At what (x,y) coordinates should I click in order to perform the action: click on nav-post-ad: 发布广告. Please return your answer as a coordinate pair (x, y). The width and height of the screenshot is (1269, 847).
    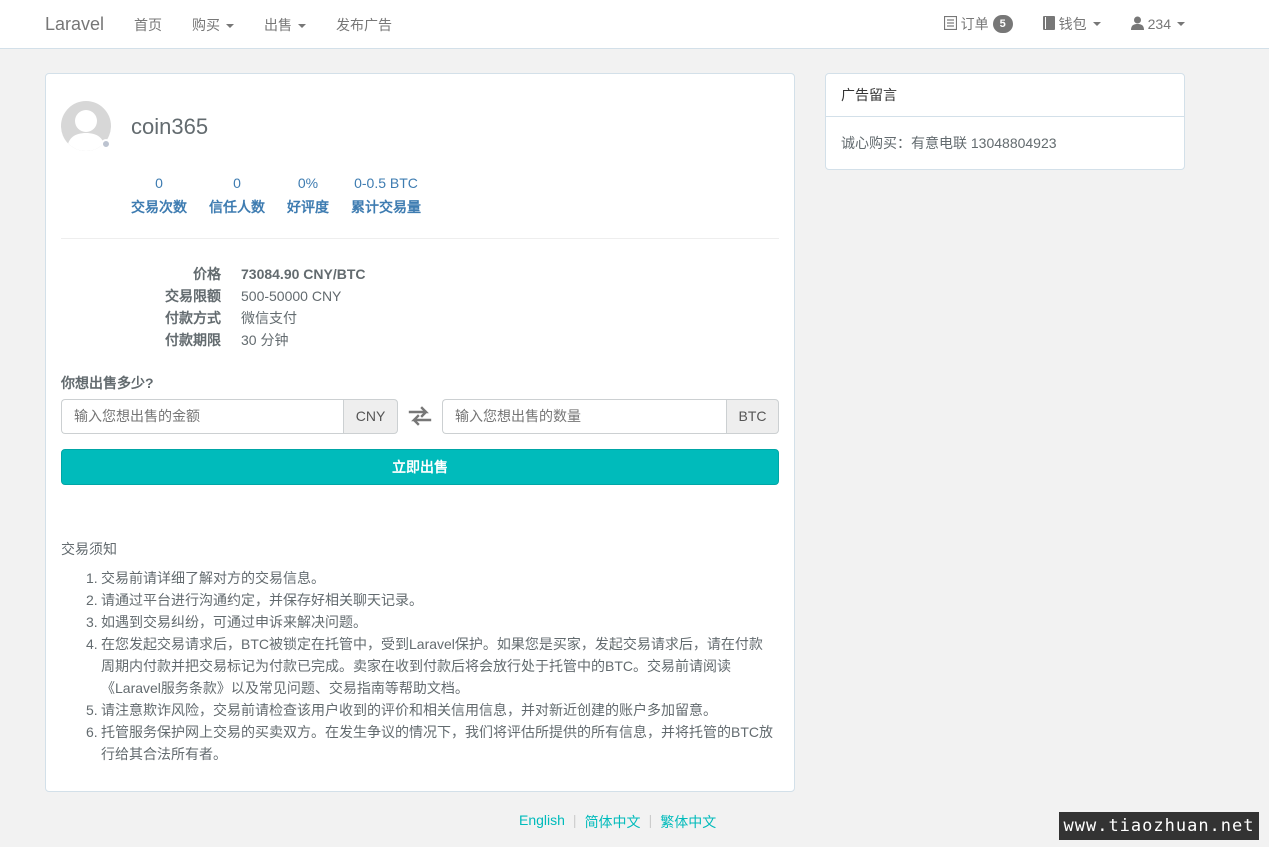
    Looking at the image, I should click on (364, 25).